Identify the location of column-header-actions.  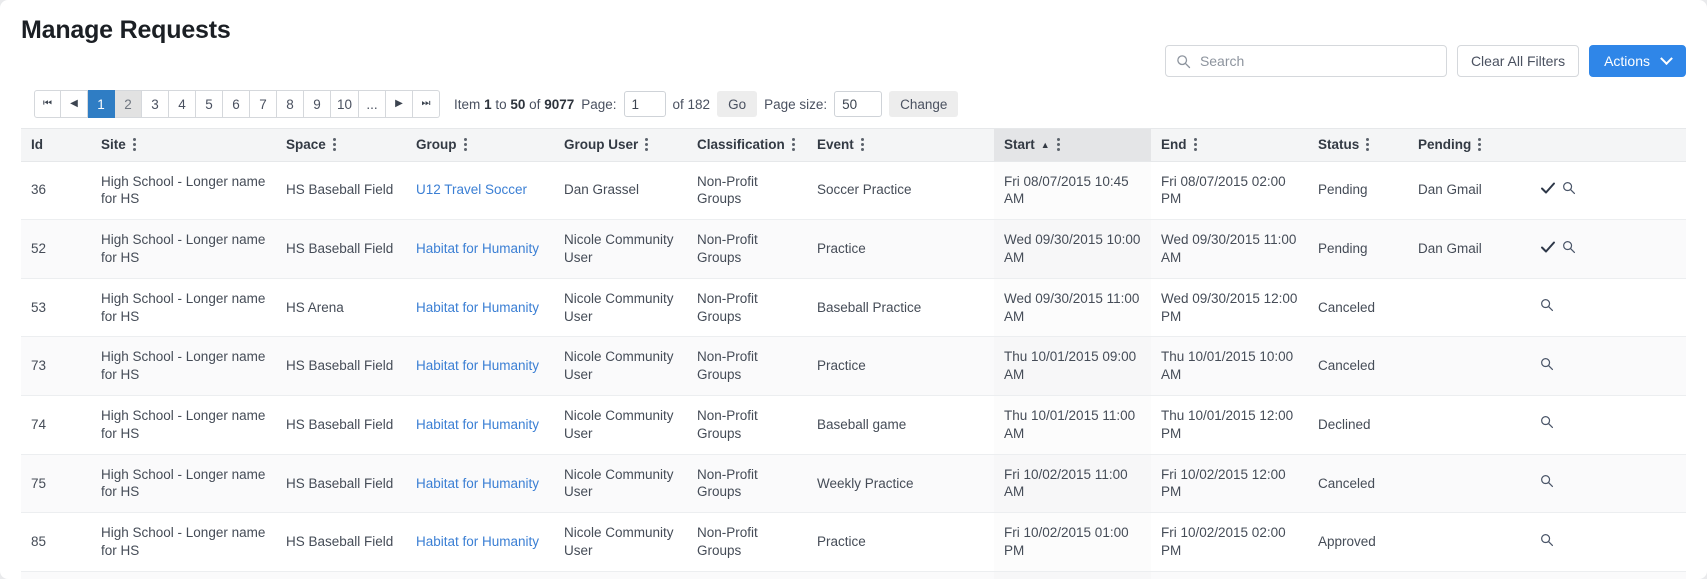
(1606, 145).